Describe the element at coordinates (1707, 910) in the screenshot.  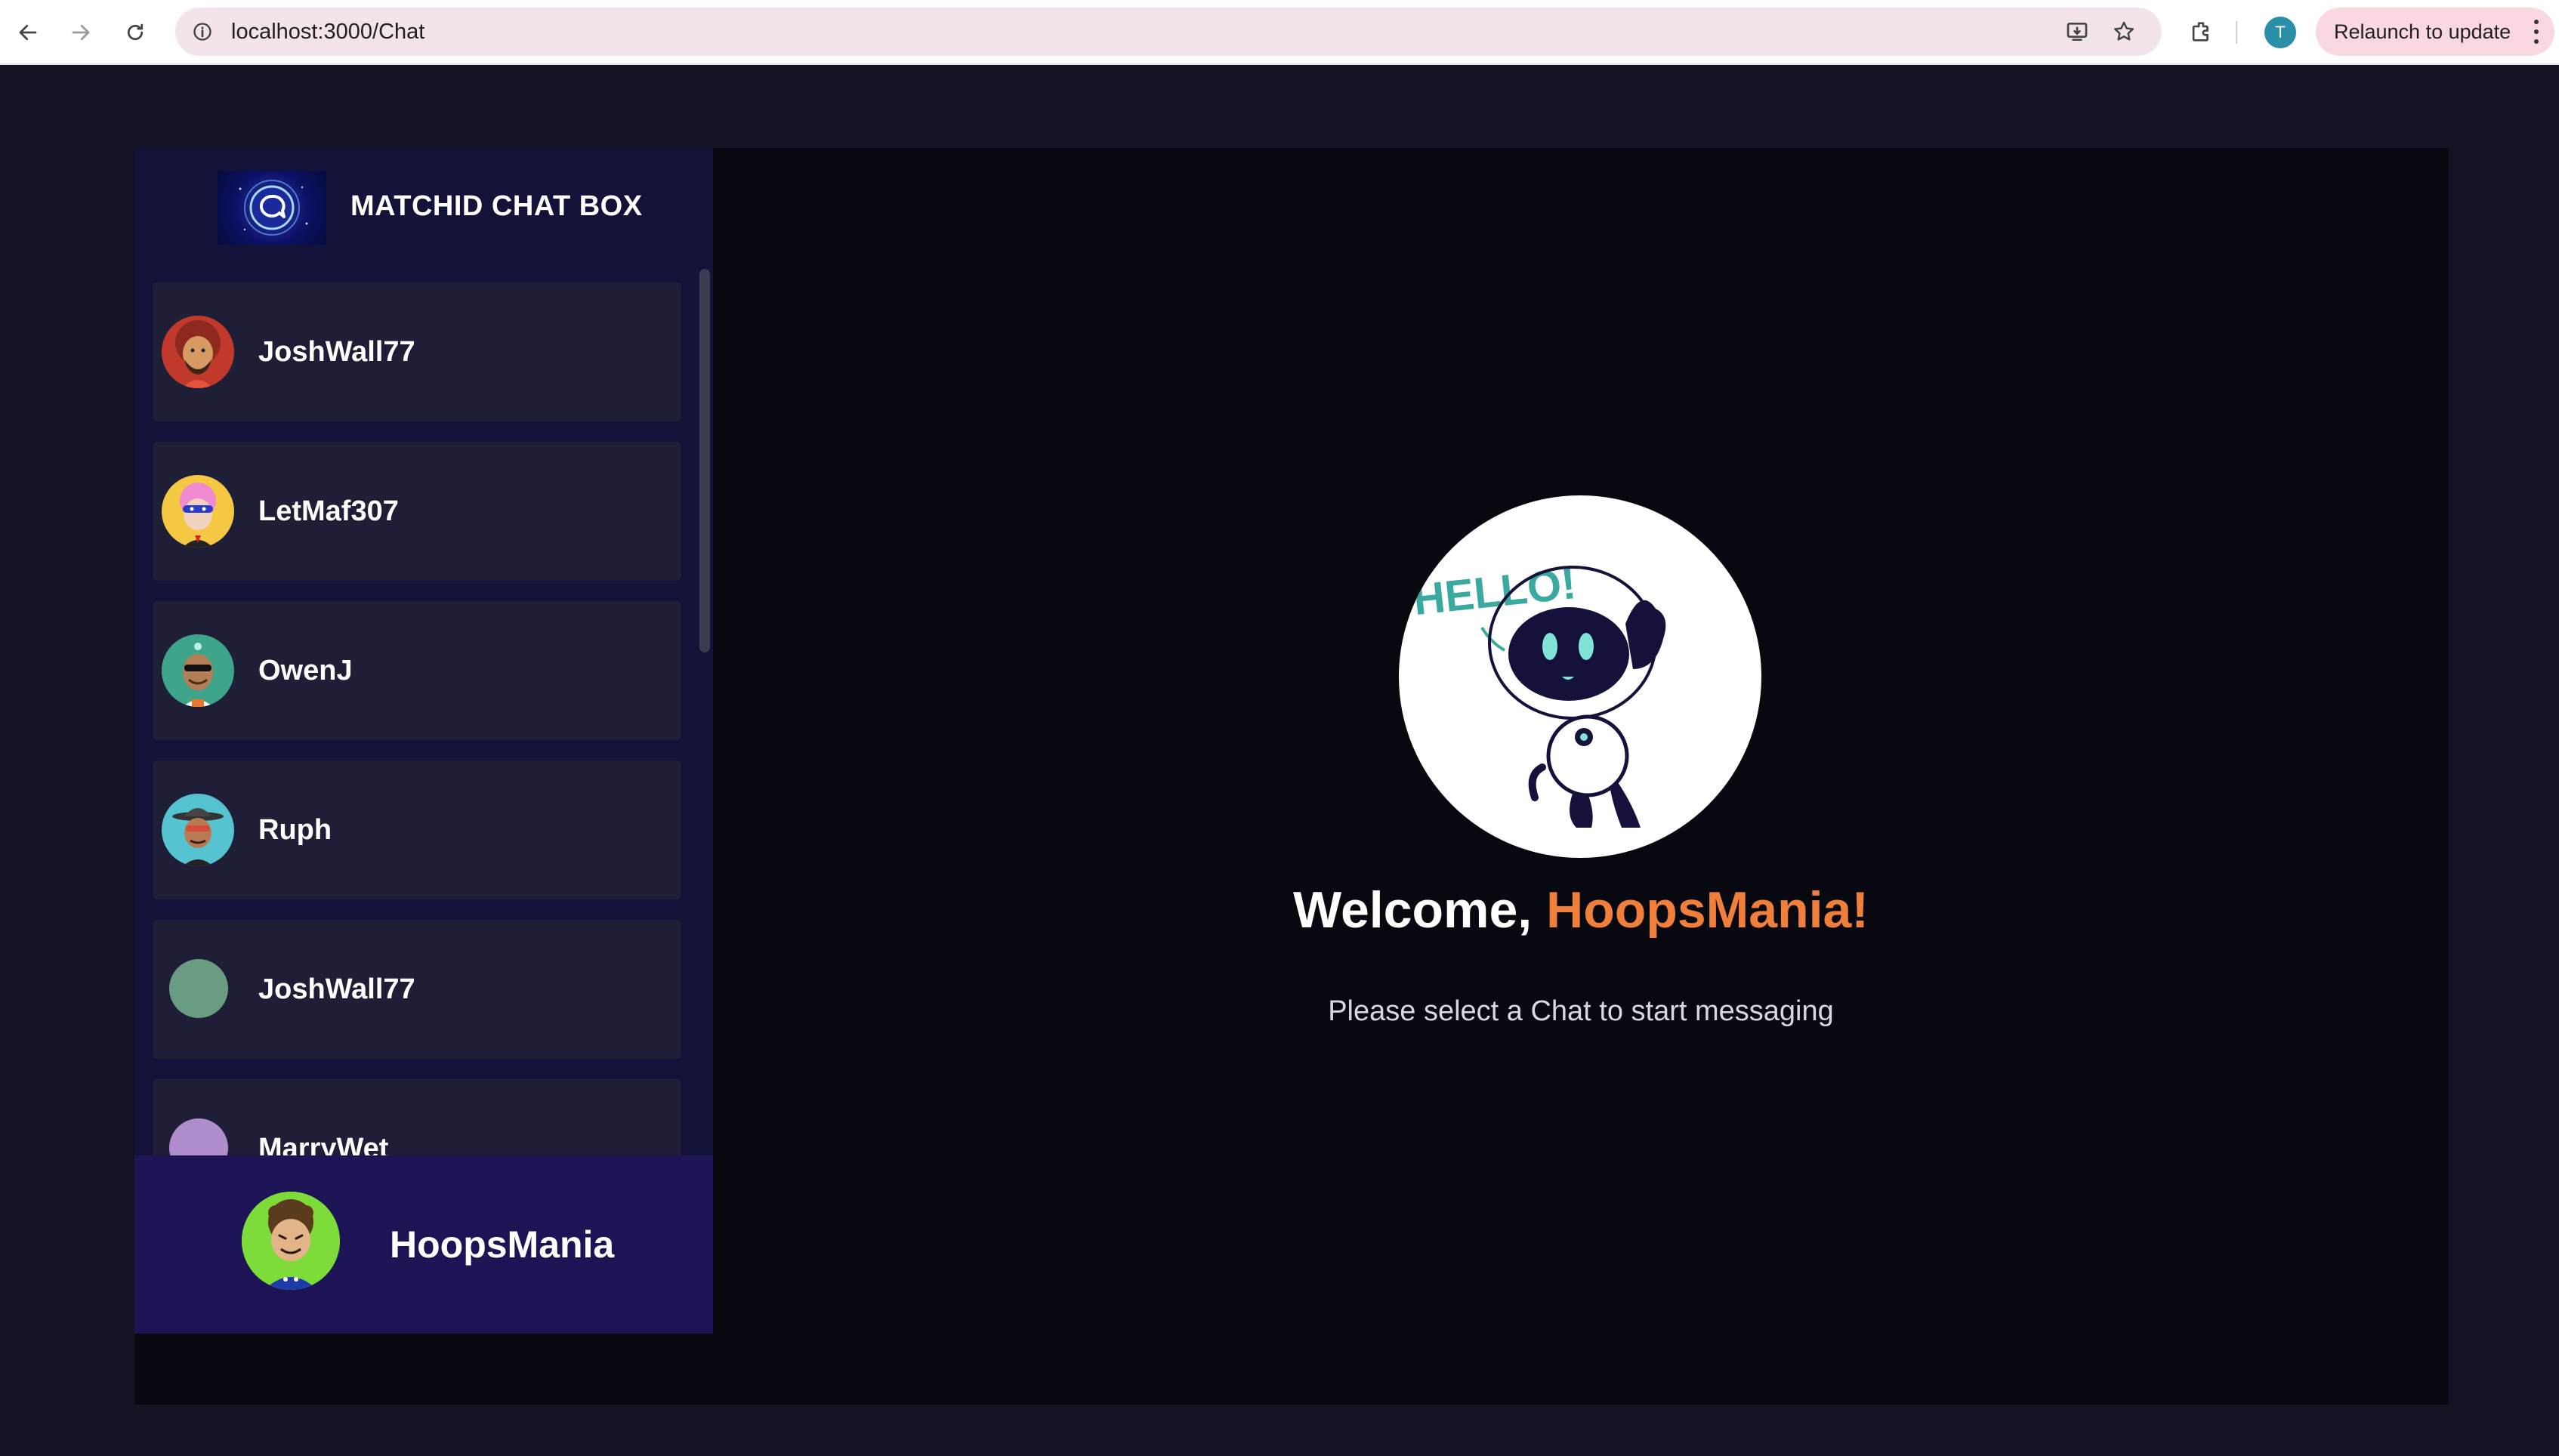
I see `welcome-username: HoopsMania!` at that location.